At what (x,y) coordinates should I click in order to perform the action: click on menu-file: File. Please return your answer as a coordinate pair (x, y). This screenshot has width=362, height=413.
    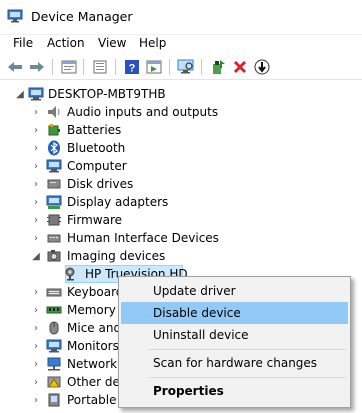
    Looking at the image, I should click on (23, 43).